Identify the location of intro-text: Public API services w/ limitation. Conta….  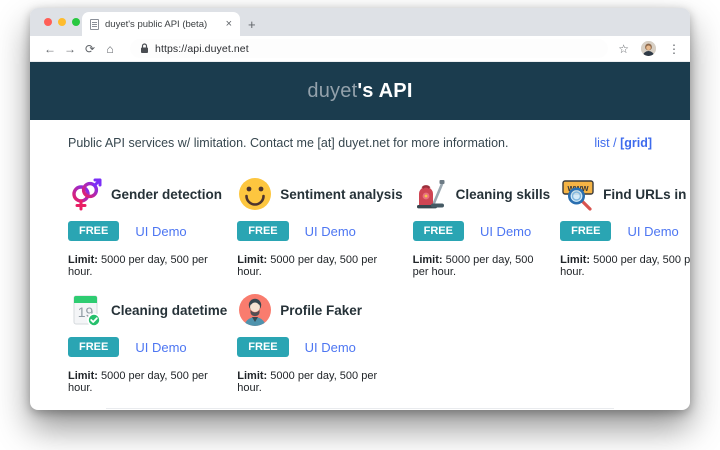
(288, 143).